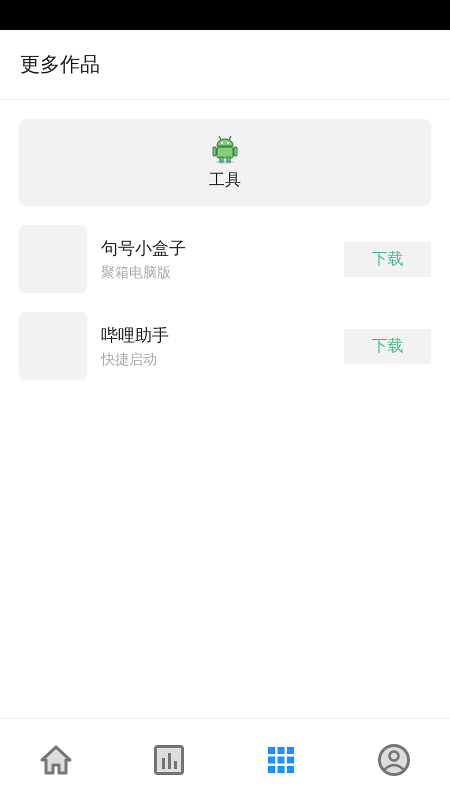  Describe the element at coordinates (144, 249) in the screenshot. I see `app-name: 句号小盒子` at that location.